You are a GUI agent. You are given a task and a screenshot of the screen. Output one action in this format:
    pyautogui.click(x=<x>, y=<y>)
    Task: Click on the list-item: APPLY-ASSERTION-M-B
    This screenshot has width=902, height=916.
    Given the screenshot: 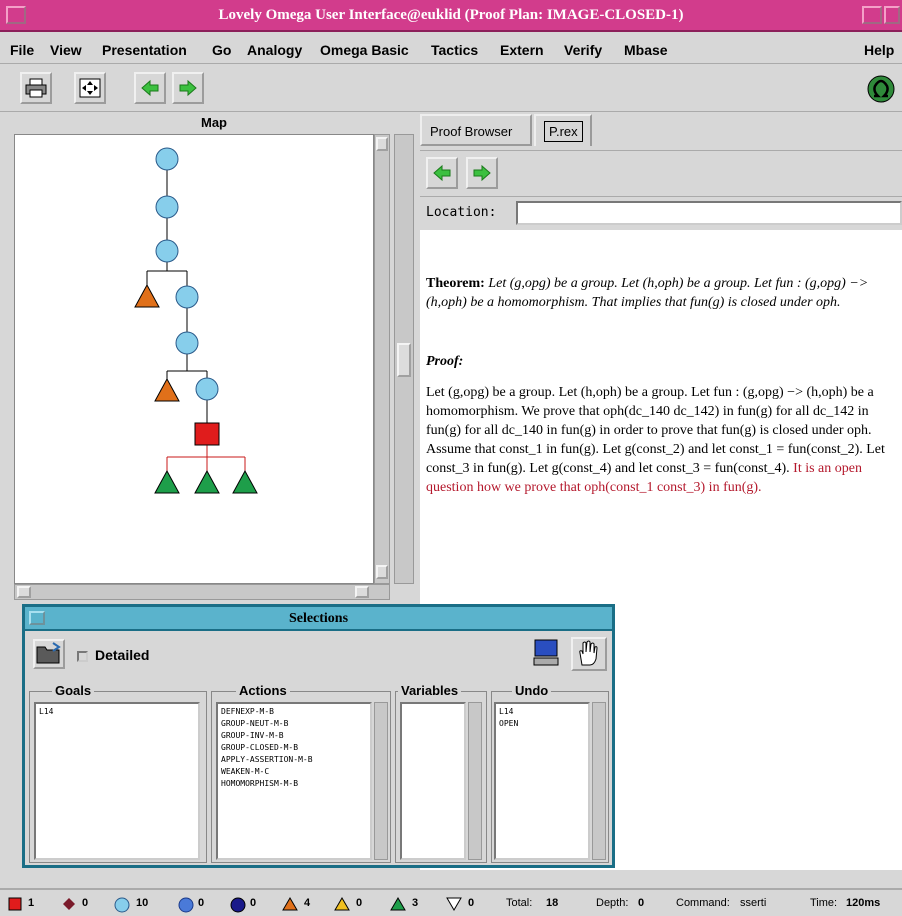 What is the action you would take?
    pyautogui.click(x=294, y=760)
    